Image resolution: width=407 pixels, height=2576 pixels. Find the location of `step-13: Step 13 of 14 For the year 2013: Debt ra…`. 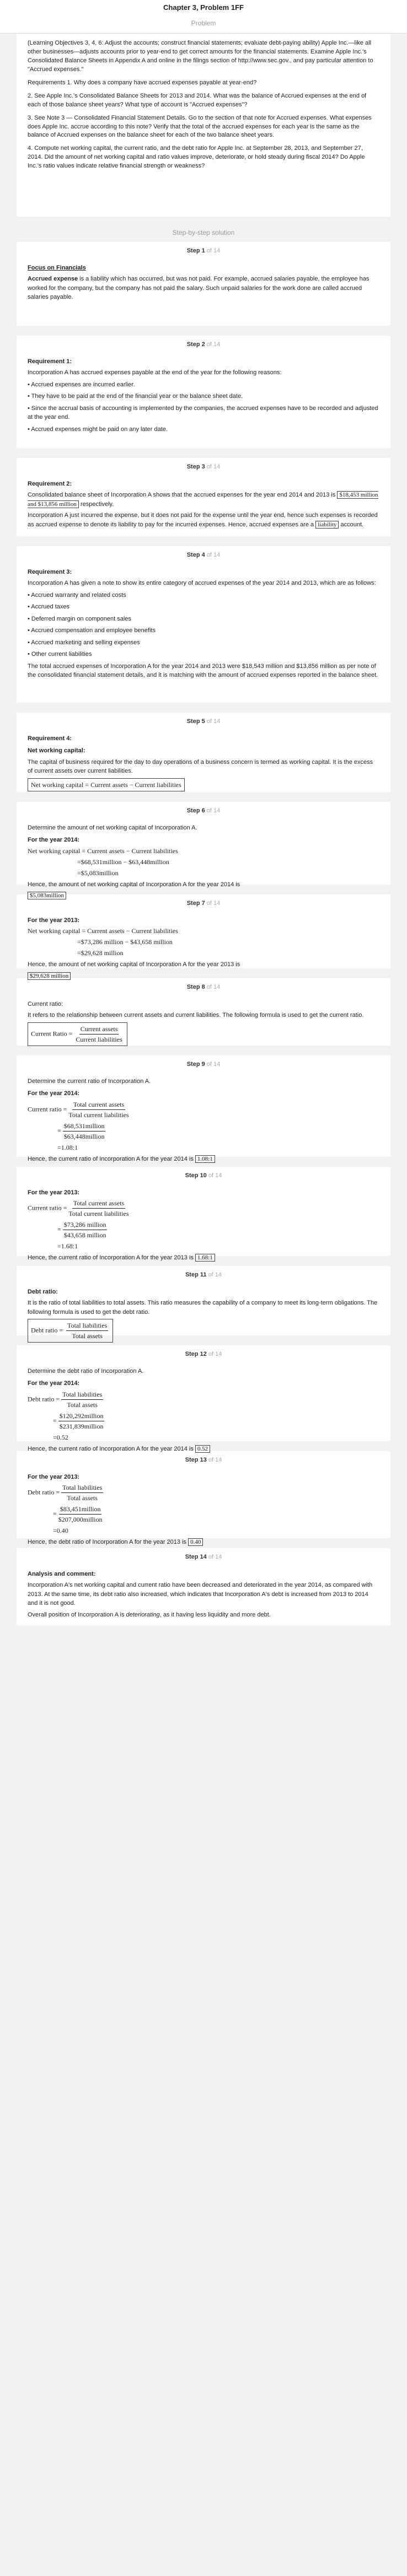

step-13: Step 13 of 14 For the year 2013: Debt ra… is located at coordinates (203, 1499).